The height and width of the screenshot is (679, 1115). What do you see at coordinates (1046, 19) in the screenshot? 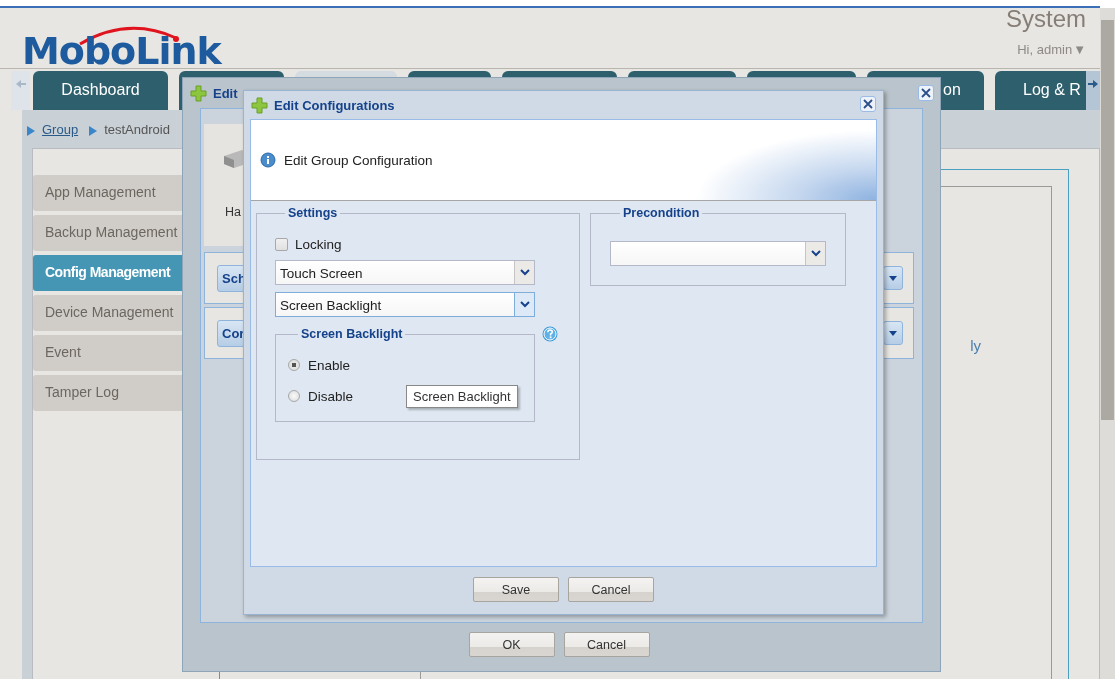
I see `system-title: System` at bounding box center [1046, 19].